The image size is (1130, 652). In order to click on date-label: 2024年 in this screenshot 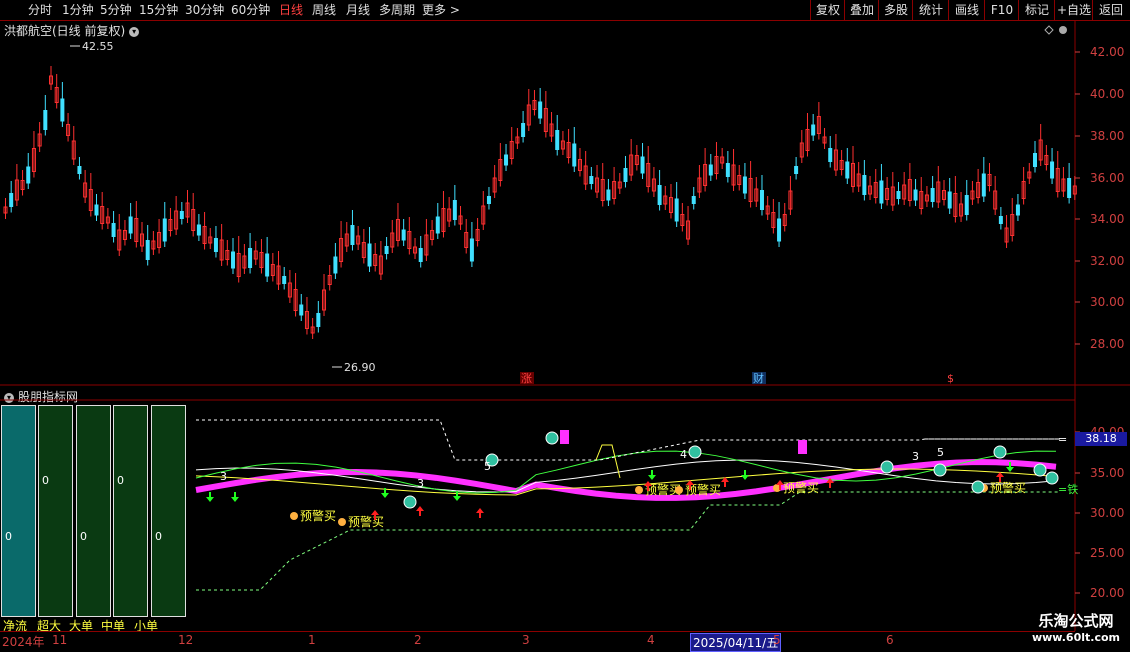, I will do `click(23, 642)`.